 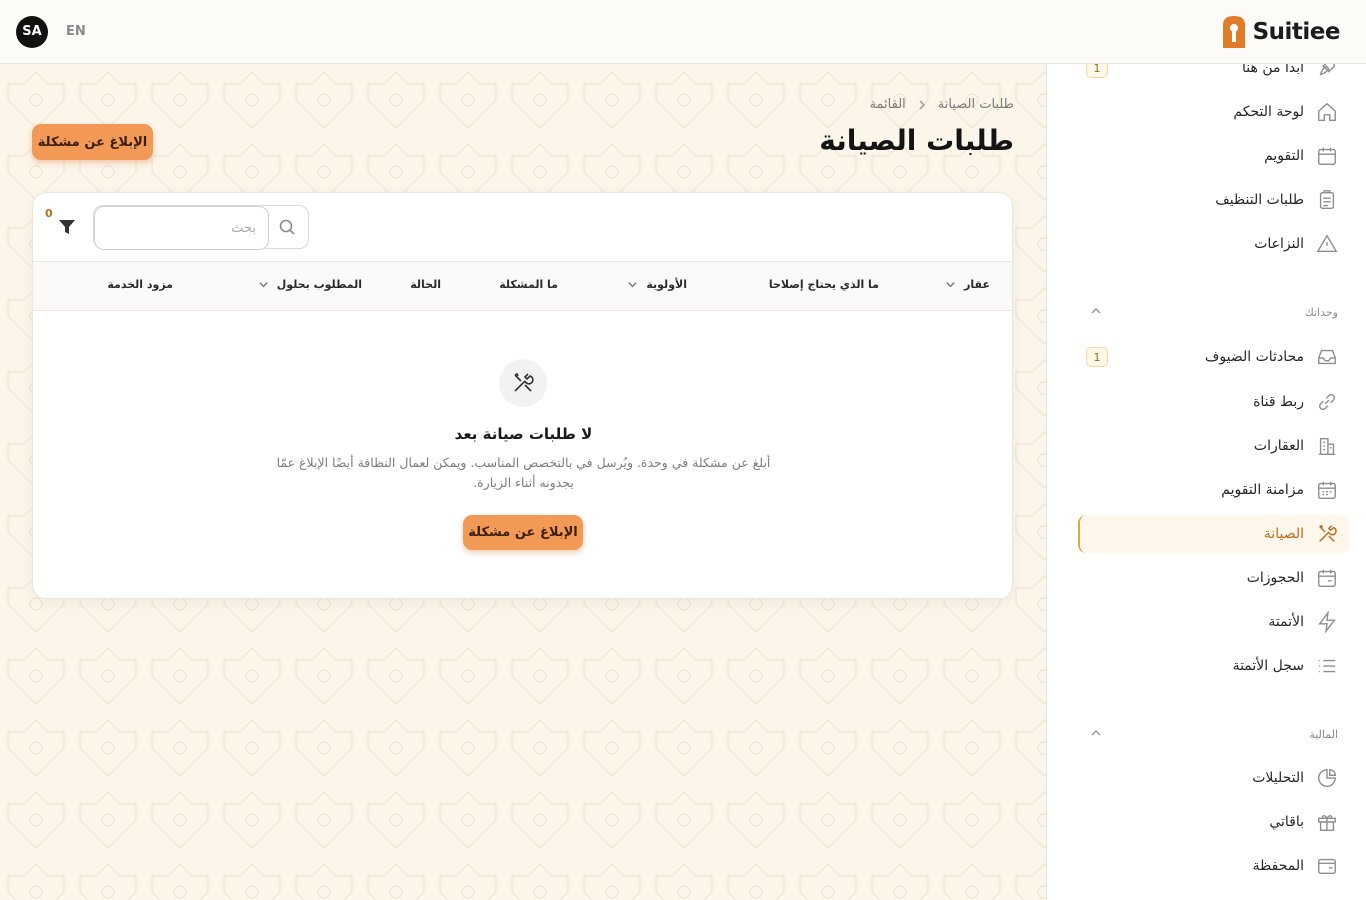 What do you see at coordinates (528, 284) in the screenshot?
I see `column-what-is-the-problem: ما المشكلة` at bounding box center [528, 284].